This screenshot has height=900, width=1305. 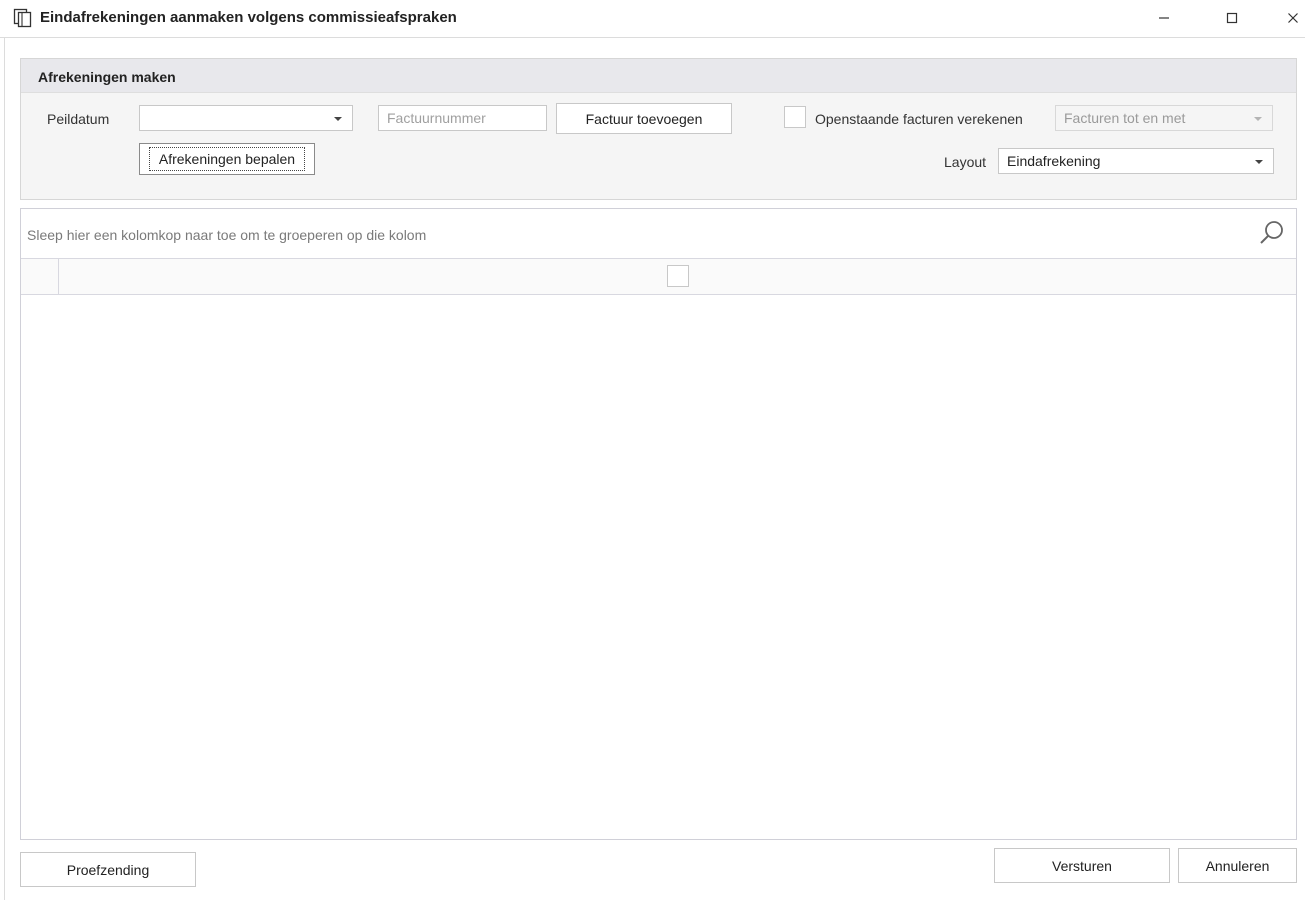 What do you see at coordinates (108, 869) in the screenshot?
I see `proefzending-button: Proefzending` at bounding box center [108, 869].